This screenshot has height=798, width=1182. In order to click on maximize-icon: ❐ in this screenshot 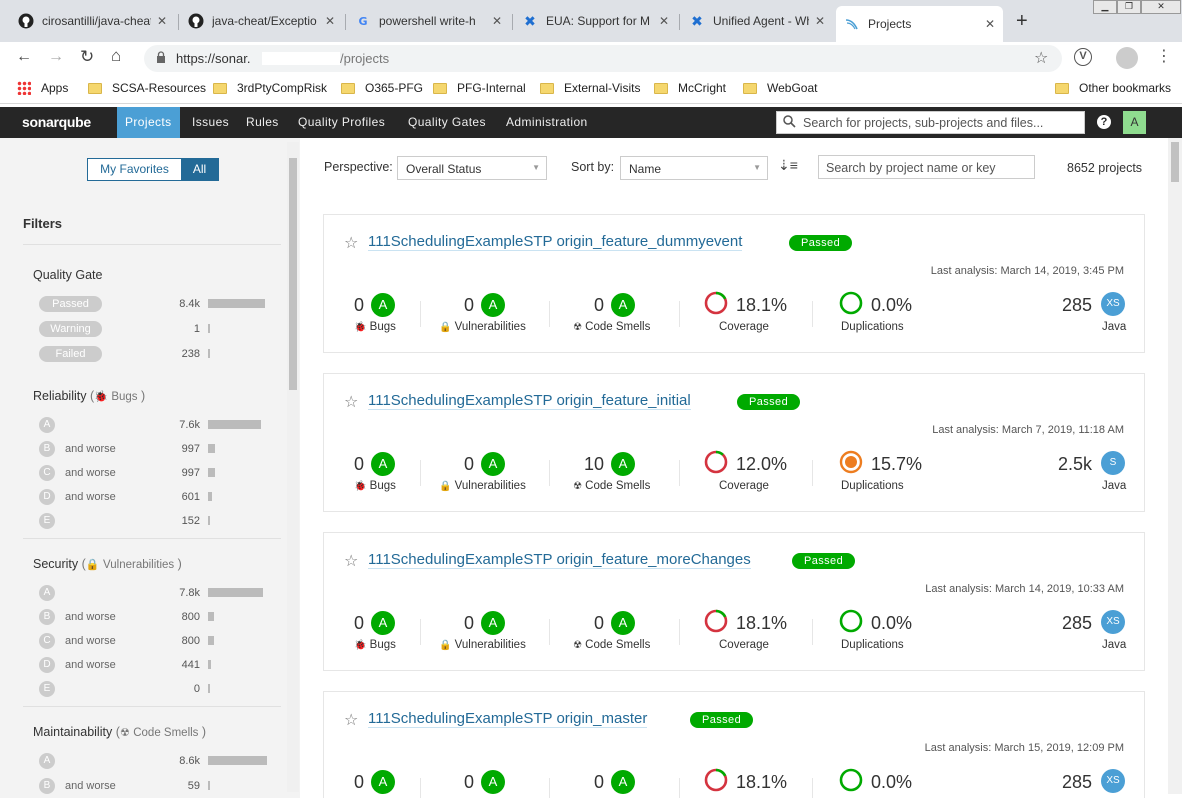, I will do `click(1129, 7)`.